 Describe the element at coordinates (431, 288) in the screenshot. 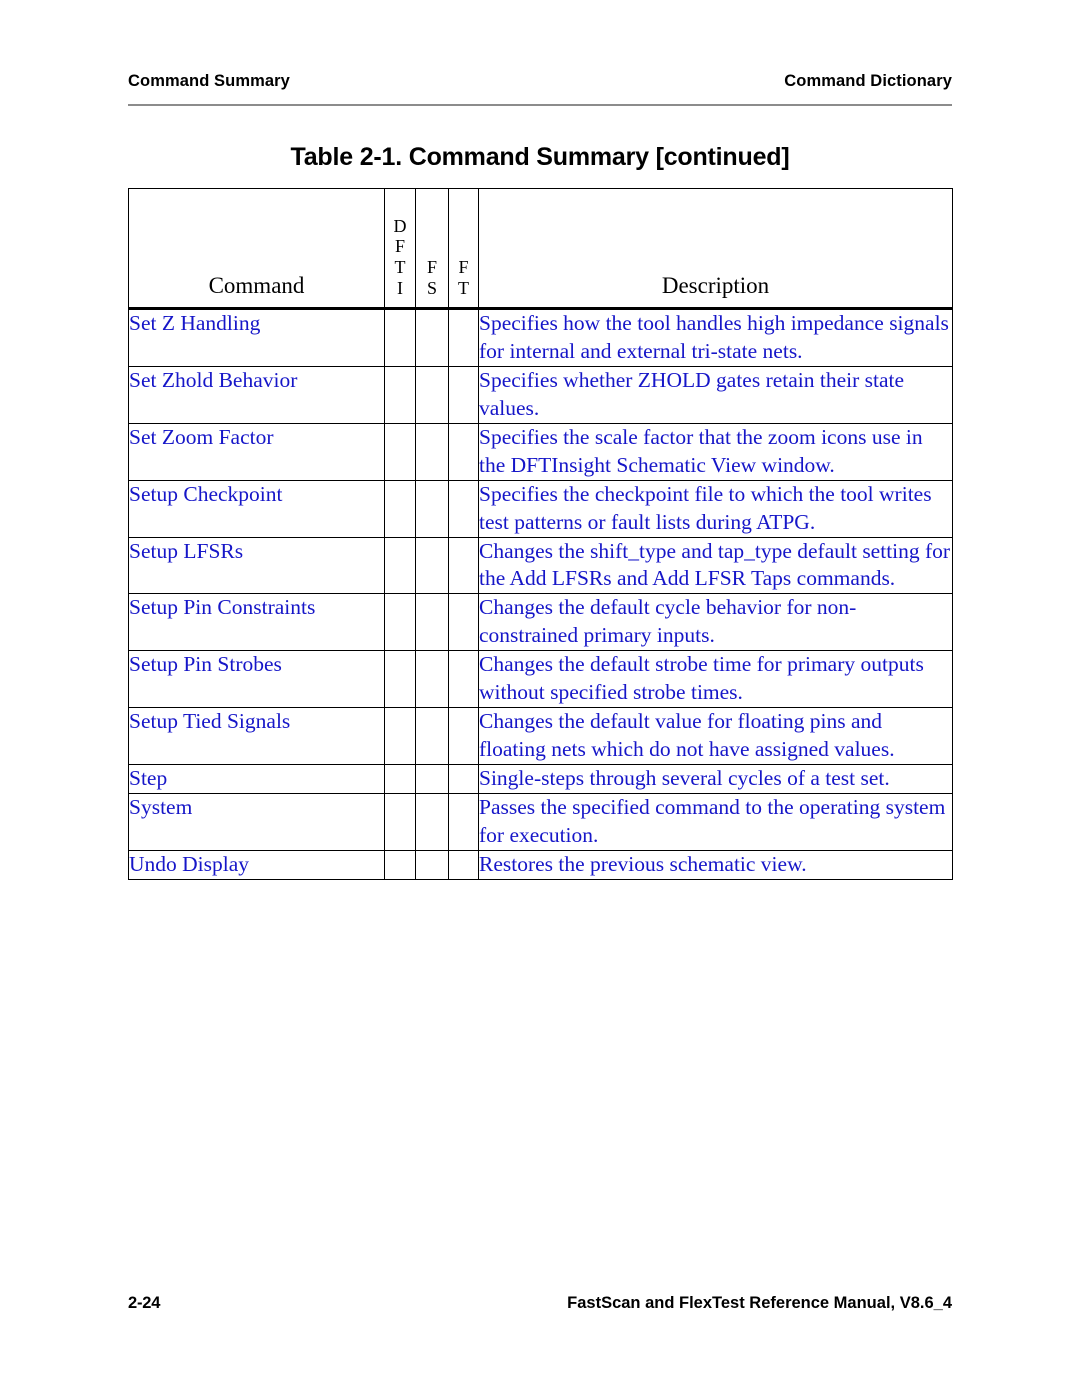

I see `fs-letter-s: S` at that location.